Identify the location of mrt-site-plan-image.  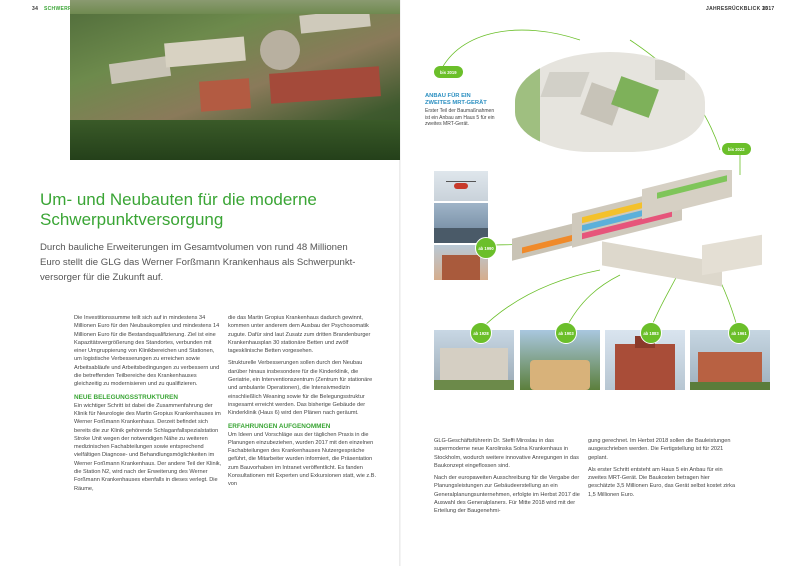
(610, 102).